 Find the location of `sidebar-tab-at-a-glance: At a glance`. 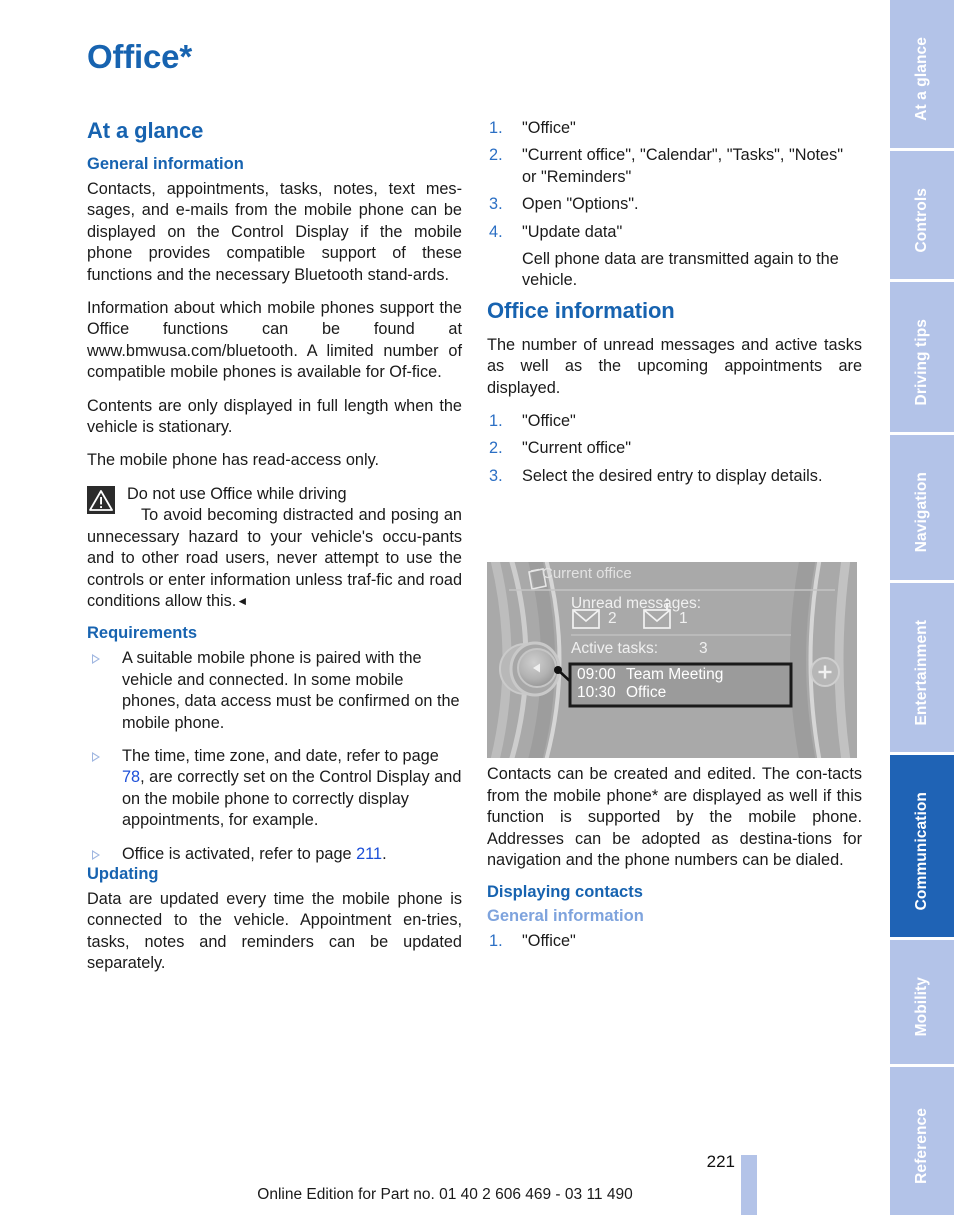

sidebar-tab-at-a-glance: At a glance is located at coordinates (922, 74).